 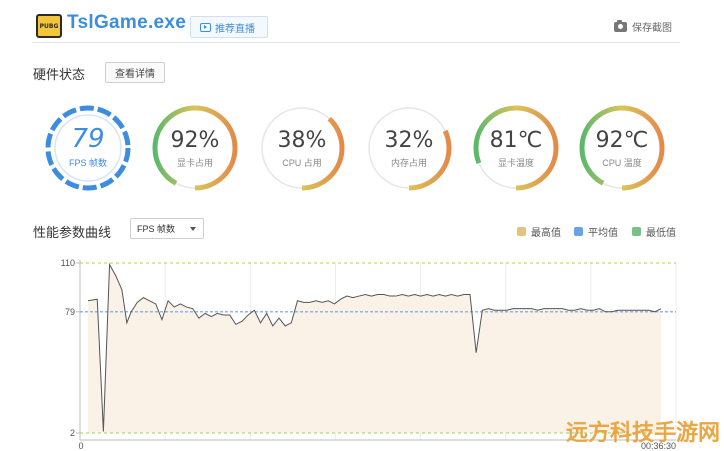 What do you see at coordinates (642, 432) in the screenshot?
I see `watermark: 远方科技手游网` at bounding box center [642, 432].